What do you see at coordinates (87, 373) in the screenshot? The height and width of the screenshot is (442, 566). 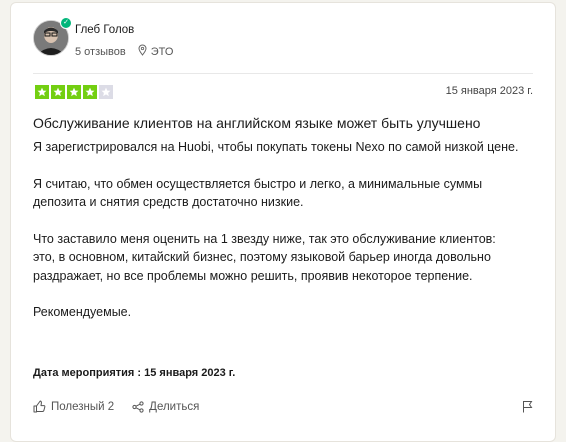 I see `experience-date-label: Дата мероприятия :` at bounding box center [87, 373].